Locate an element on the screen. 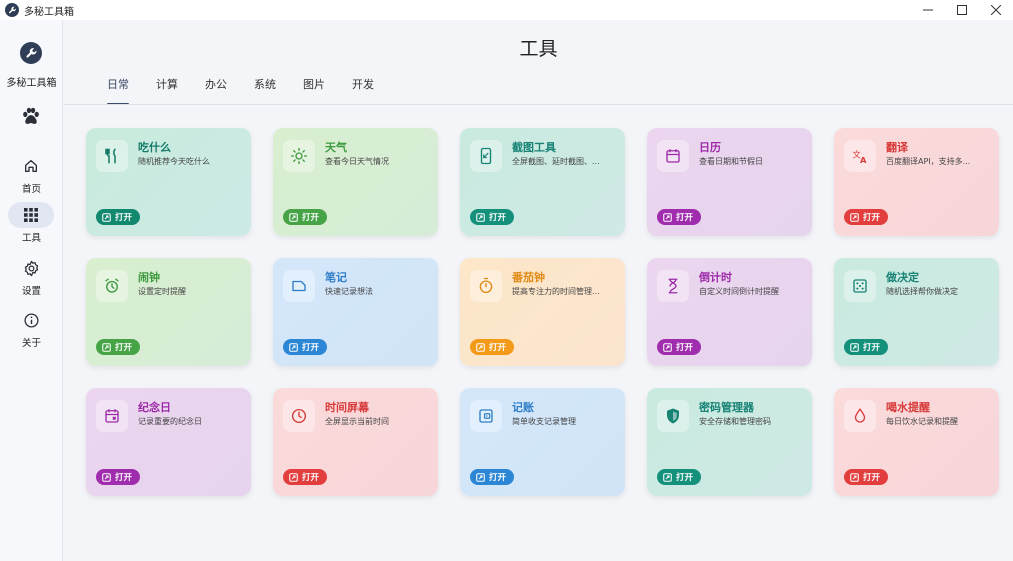  tab-calculate: 计算 is located at coordinates (180, 91).